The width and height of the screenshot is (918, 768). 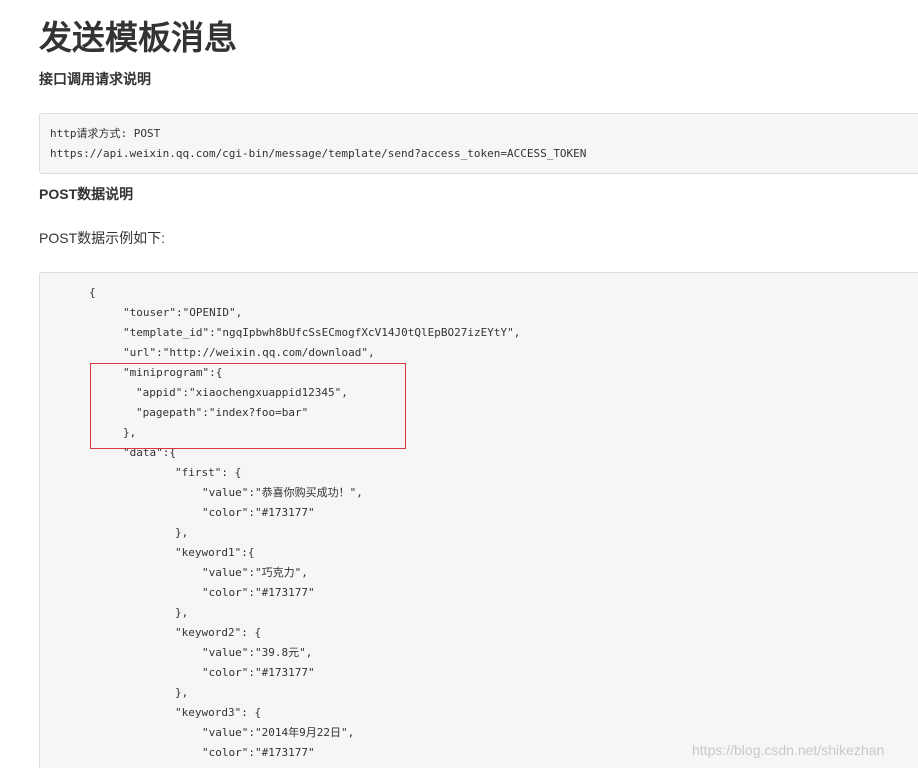 What do you see at coordinates (278, 732) in the screenshot?
I see `code-line: "value":"2014年9月22日",` at bounding box center [278, 732].